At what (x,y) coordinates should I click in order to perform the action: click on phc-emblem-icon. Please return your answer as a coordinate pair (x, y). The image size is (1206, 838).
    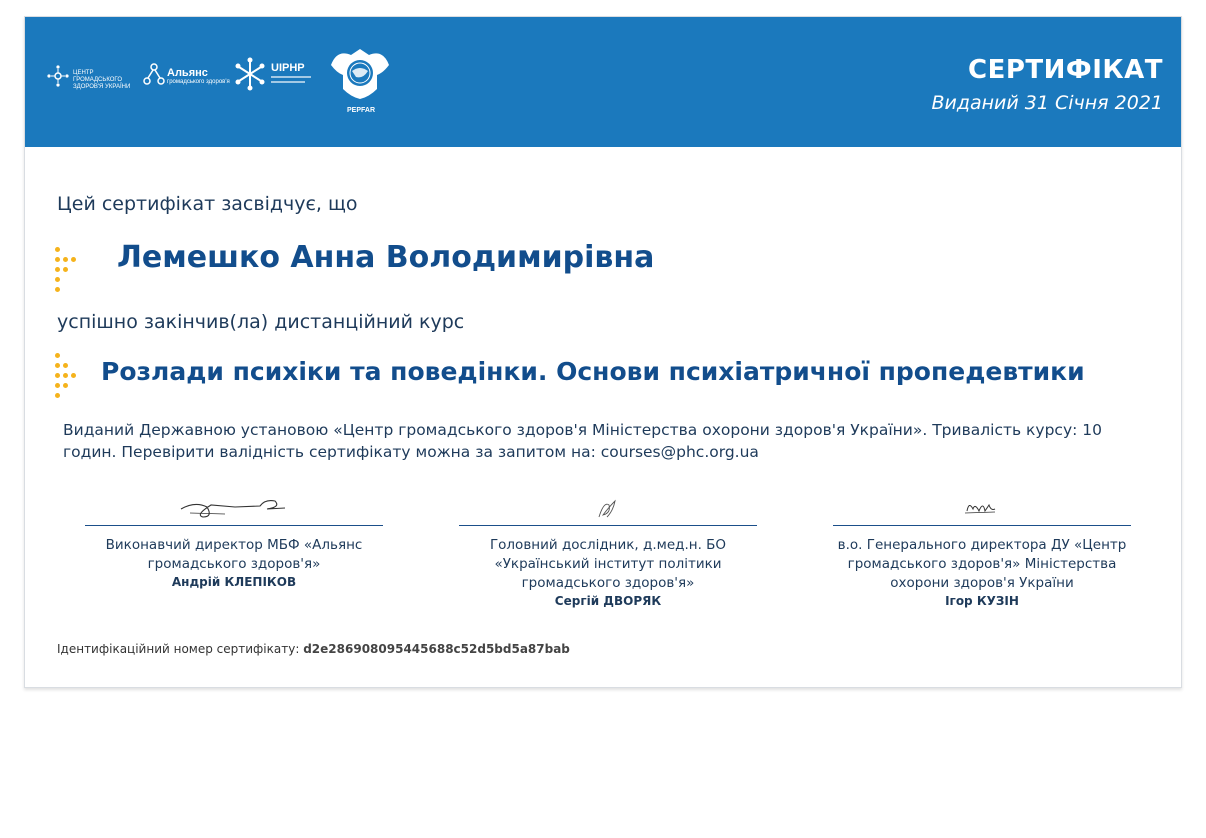
    Looking at the image, I should click on (58, 76).